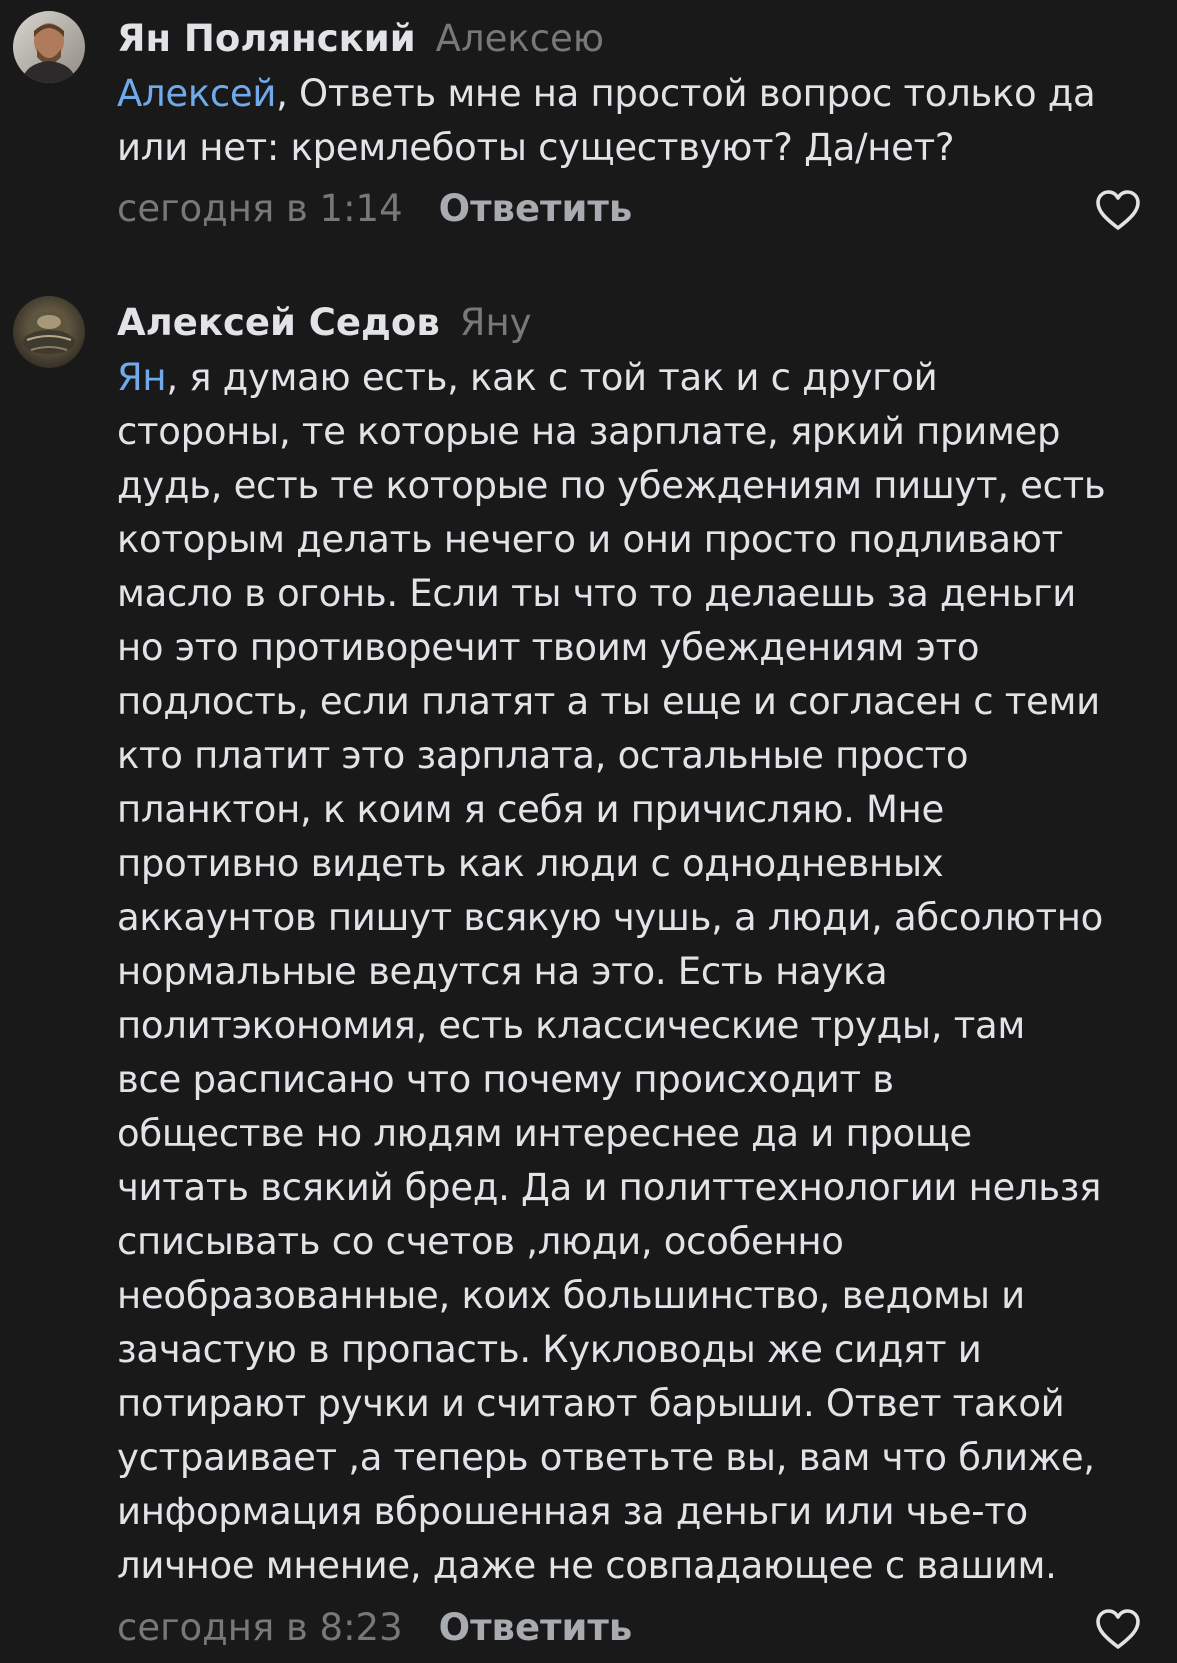  I want to click on comment-time: сегодня в 8:23, so click(260, 1627).